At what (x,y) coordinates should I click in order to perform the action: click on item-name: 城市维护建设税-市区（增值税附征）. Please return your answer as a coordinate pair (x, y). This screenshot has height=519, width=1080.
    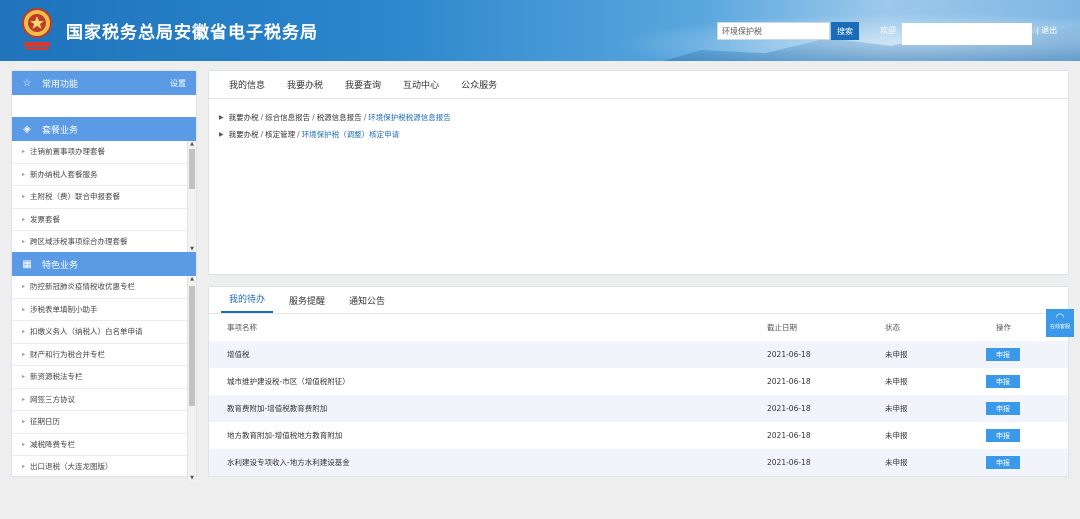
    Looking at the image, I should click on (288, 381).